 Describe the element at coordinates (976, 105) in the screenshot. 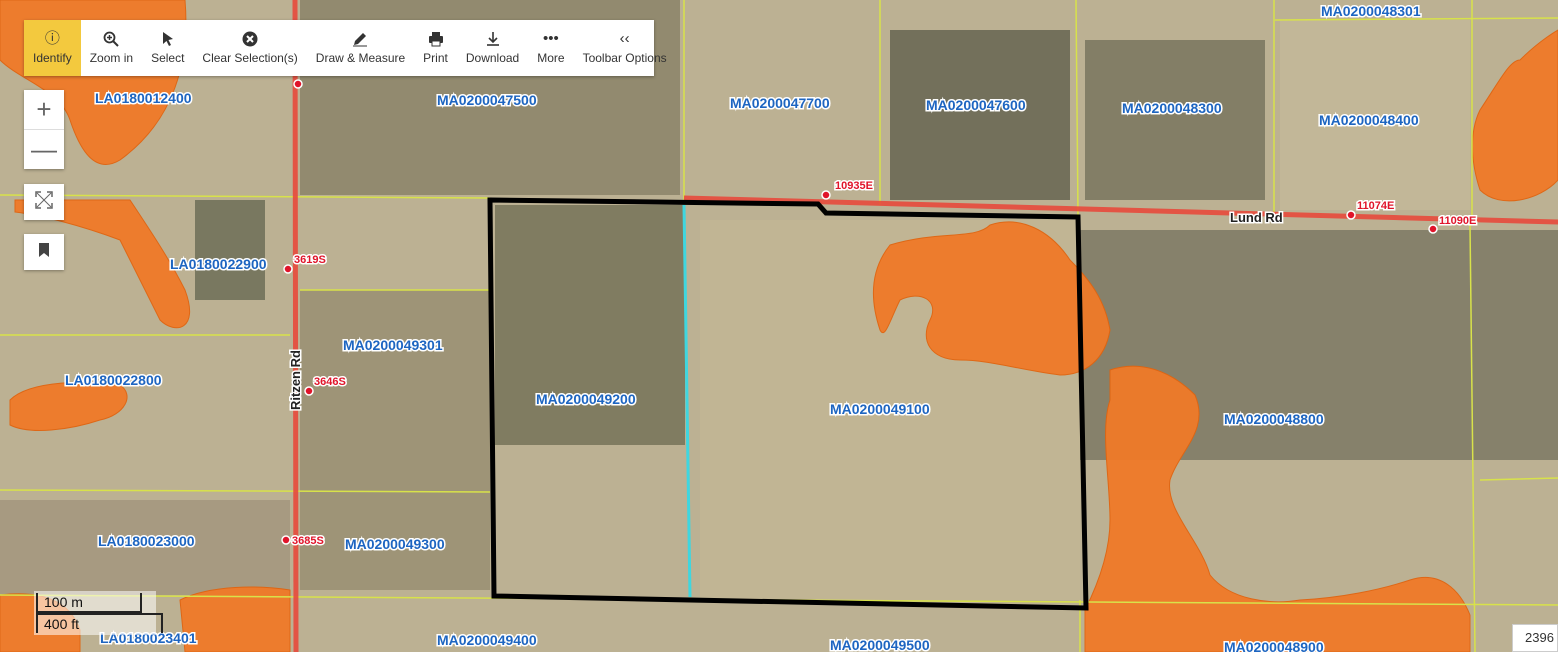

I see `parcel-label: MA0200047600` at that location.